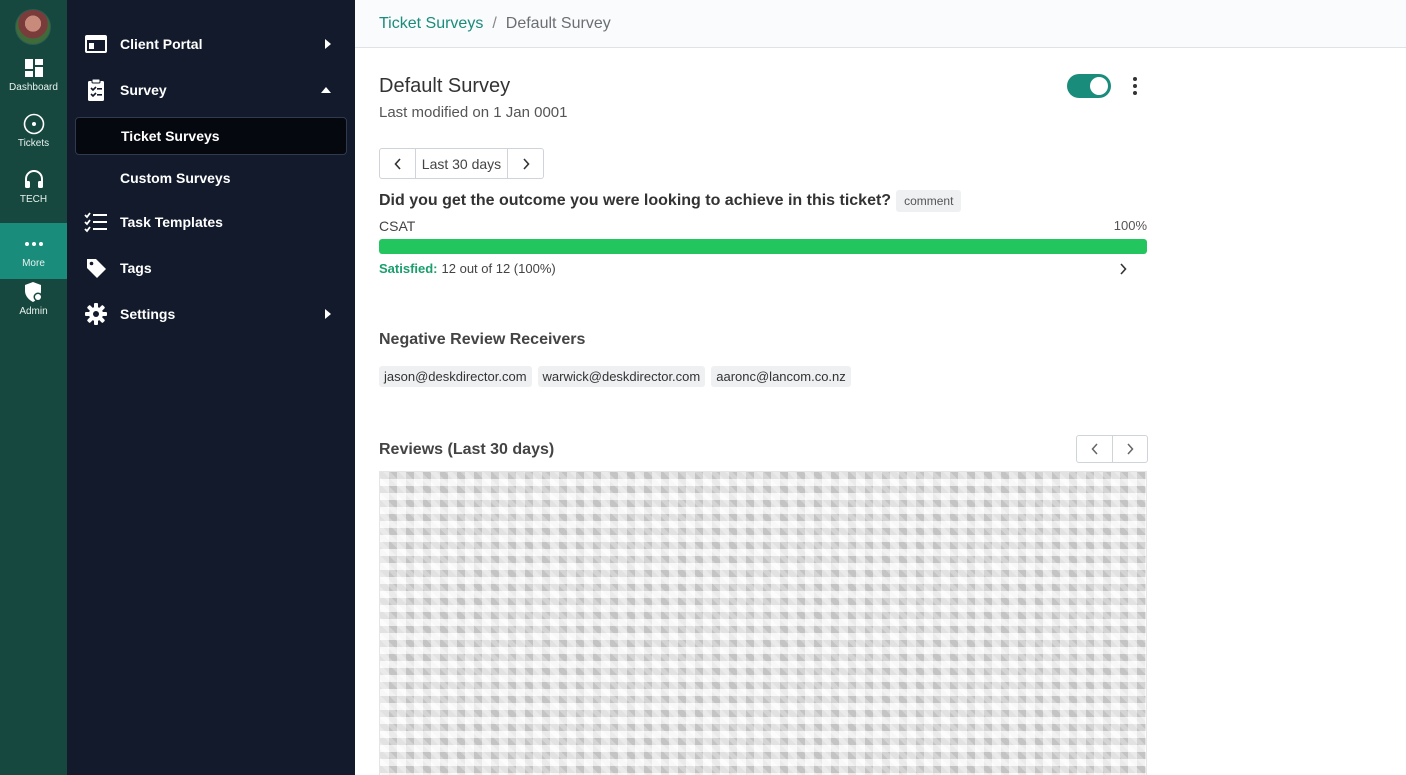  Describe the element at coordinates (170, 136) in the screenshot. I see `nav-label: Ticket Surveys` at that location.